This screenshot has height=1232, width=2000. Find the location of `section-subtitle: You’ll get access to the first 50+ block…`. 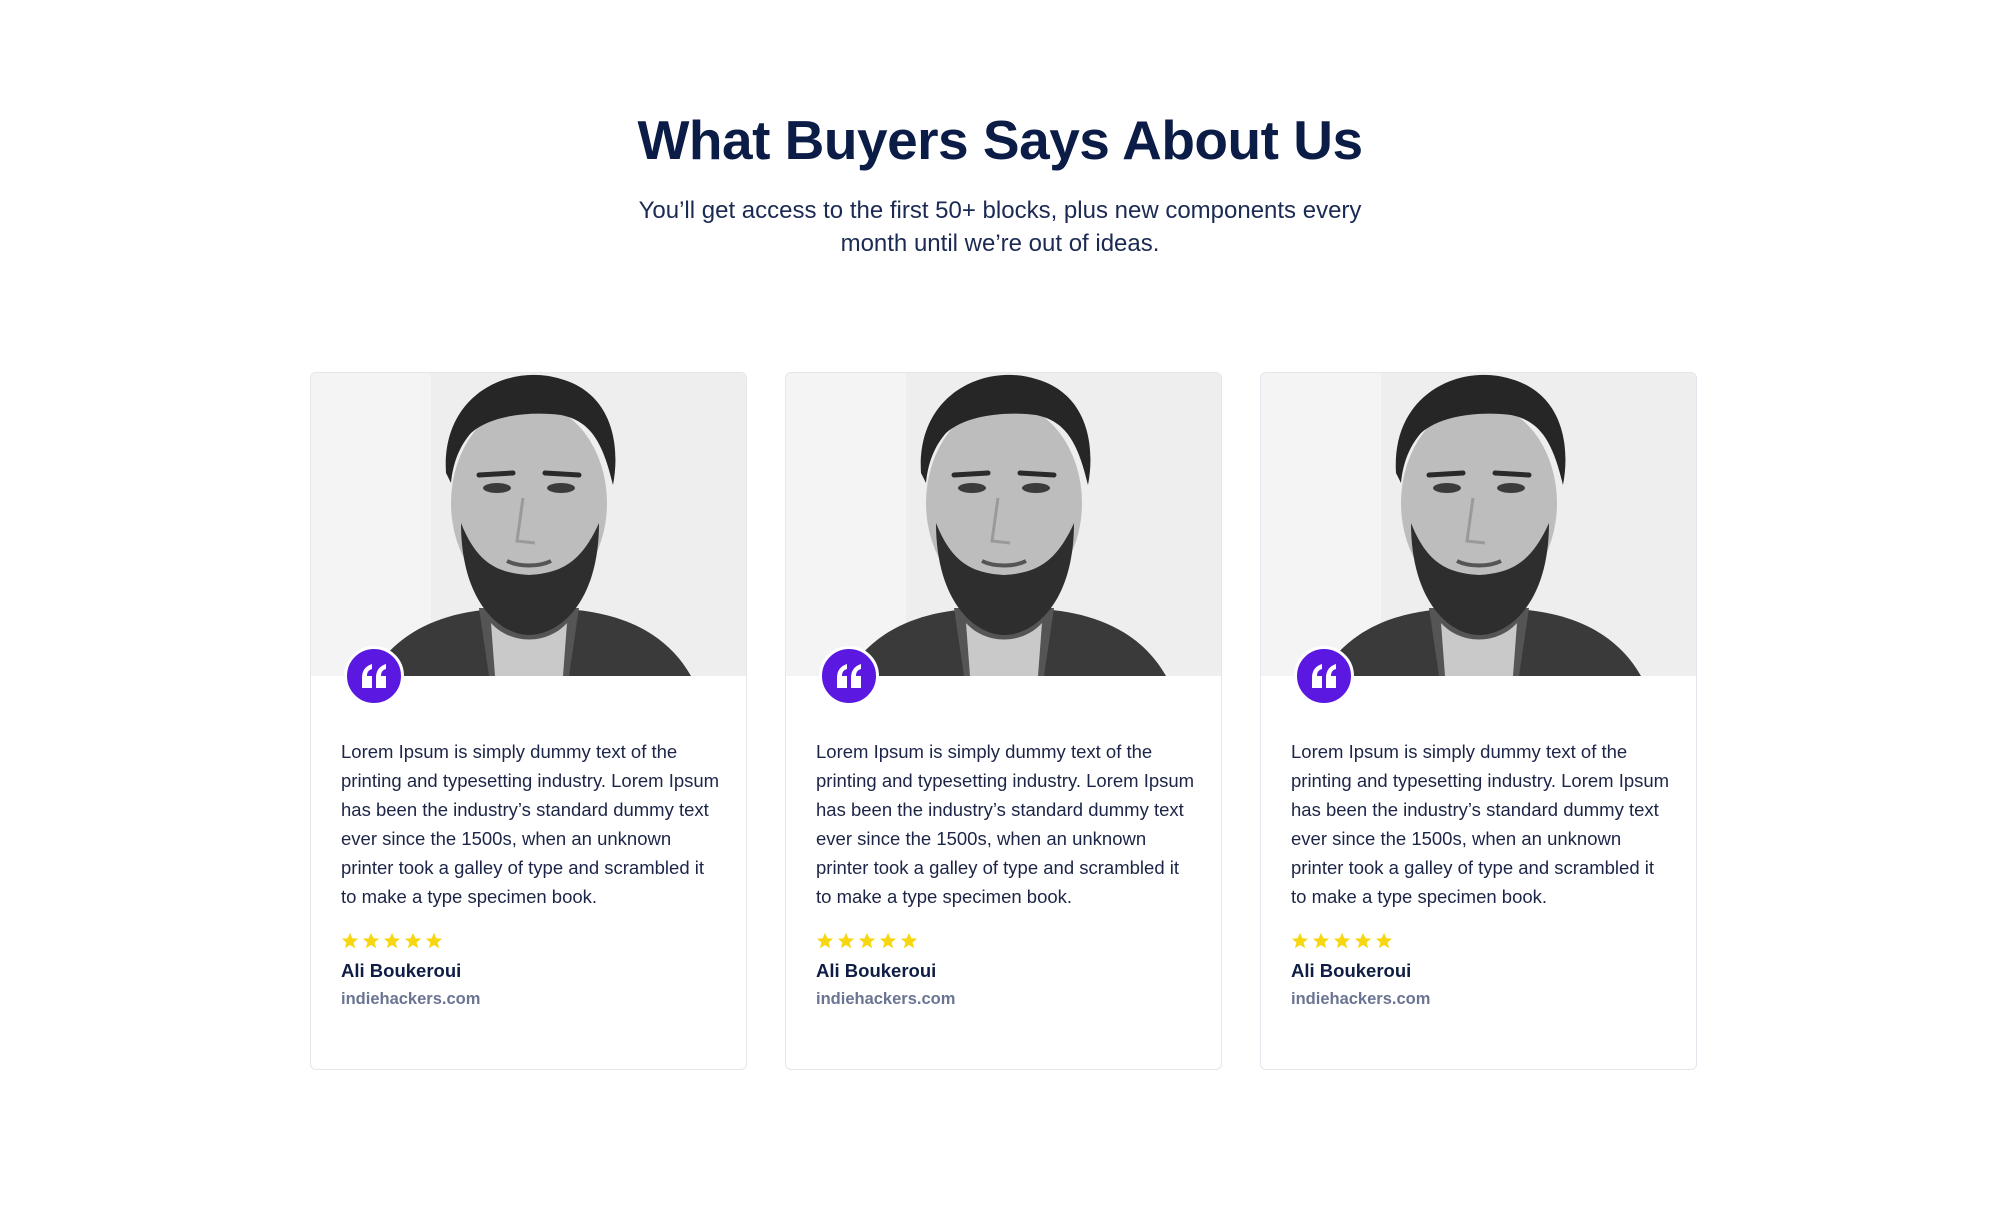

section-subtitle: You’ll get access to the first 50+ block… is located at coordinates (1000, 227).